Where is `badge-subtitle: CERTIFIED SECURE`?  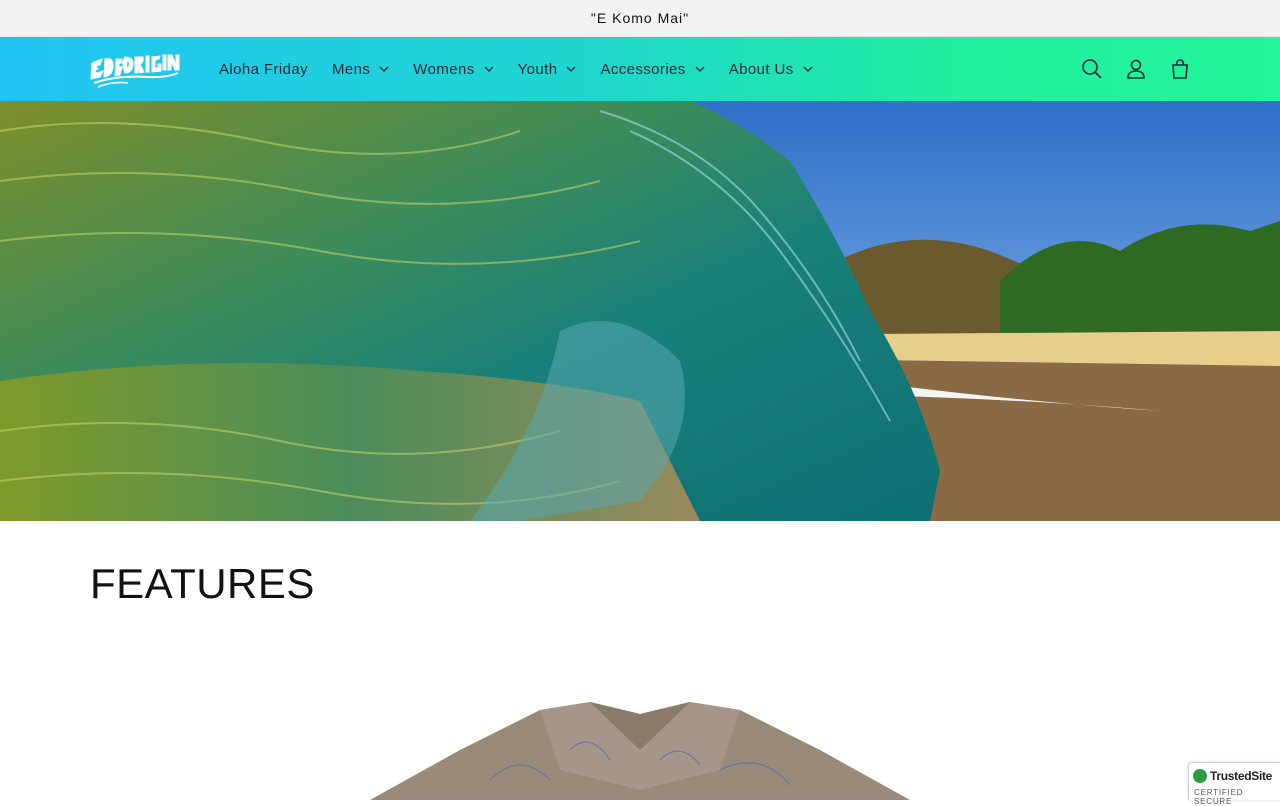 badge-subtitle: CERTIFIED SECURE is located at coordinates (1237, 797).